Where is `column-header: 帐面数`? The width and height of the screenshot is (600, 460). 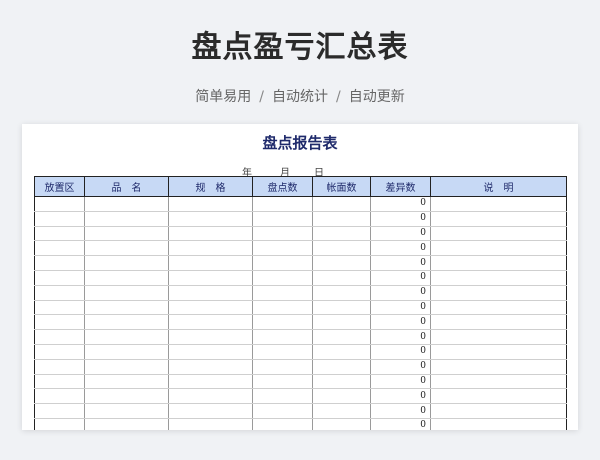 column-header: 帐面数 is located at coordinates (341, 186).